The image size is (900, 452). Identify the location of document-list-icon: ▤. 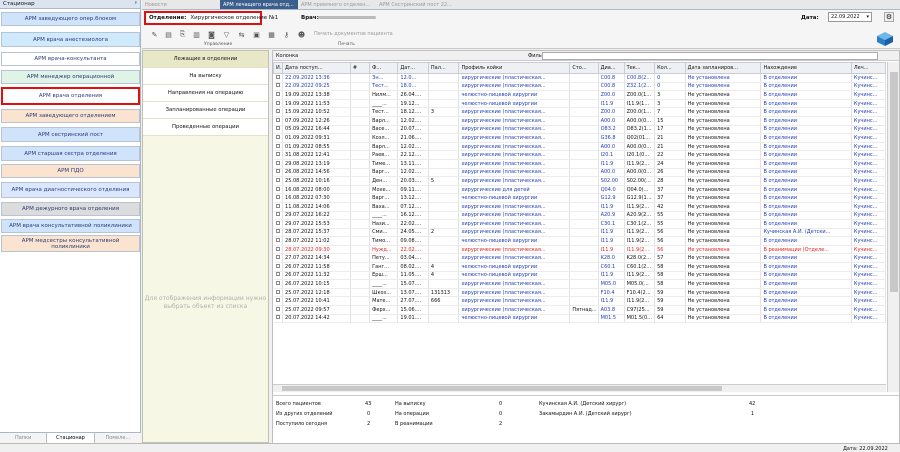
(168, 34).